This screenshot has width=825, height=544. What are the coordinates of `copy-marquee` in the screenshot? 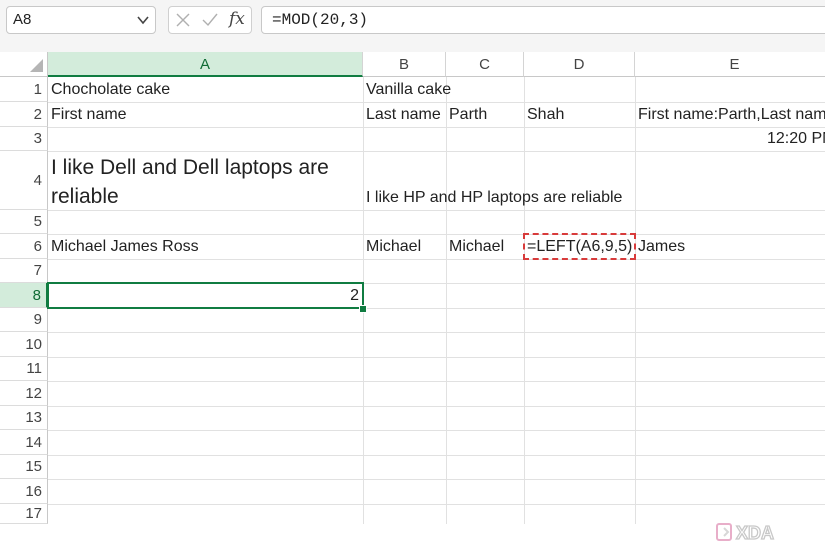 It's located at (579, 246).